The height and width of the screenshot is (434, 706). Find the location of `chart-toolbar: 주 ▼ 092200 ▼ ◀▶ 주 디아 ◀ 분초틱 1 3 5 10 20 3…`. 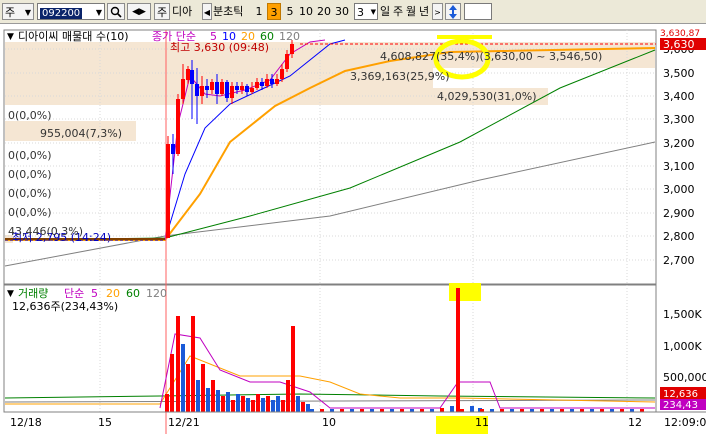

chart-toolbar: 주 ▼ 092200 ▼ ◀▶ 주 디아 ◀ 분초틱 1 3 5 10 20 3… is located at coordinates (353, 12).